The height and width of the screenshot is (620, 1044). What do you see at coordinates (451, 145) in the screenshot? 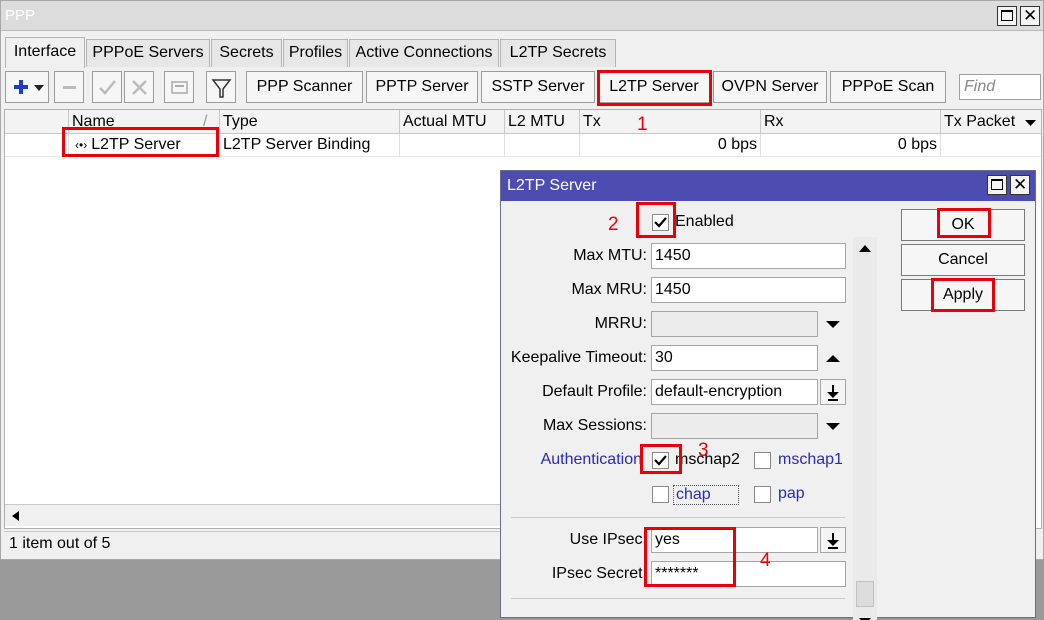
I see `row-actual-mtu-cell` at bounding box center [451, 145].